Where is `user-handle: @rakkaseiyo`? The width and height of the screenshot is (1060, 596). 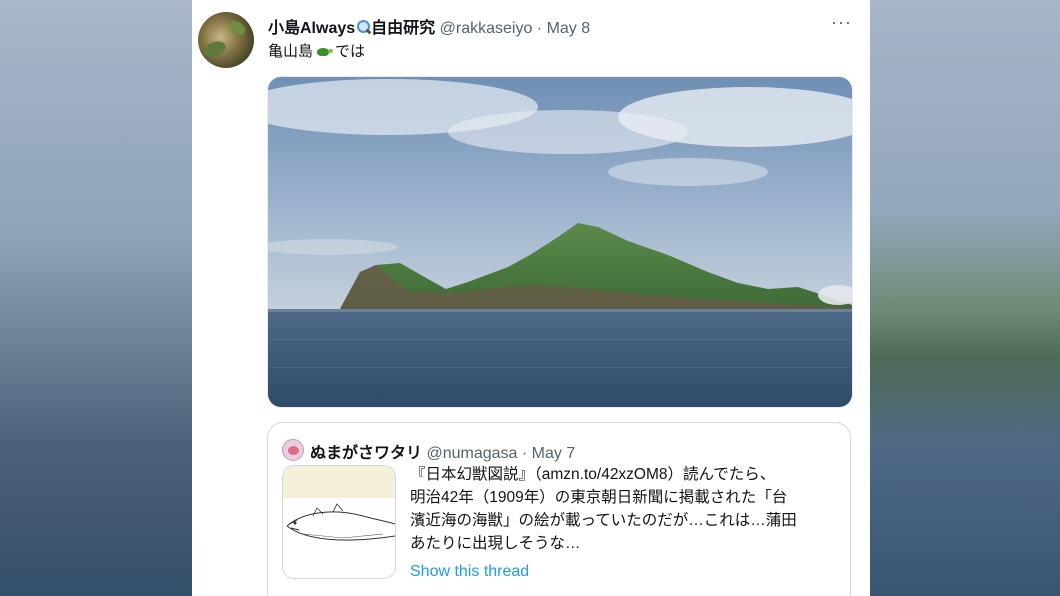
user-handle: @rakkaseiyo is located at coordinates (486, 28).